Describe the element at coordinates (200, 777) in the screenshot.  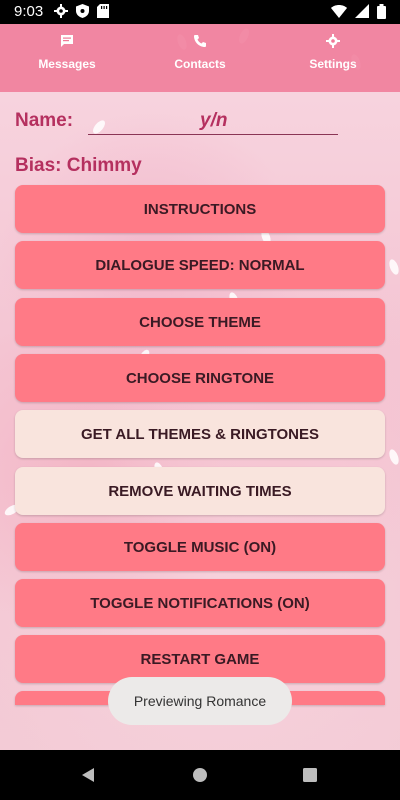
I see `home-icon` at that location.